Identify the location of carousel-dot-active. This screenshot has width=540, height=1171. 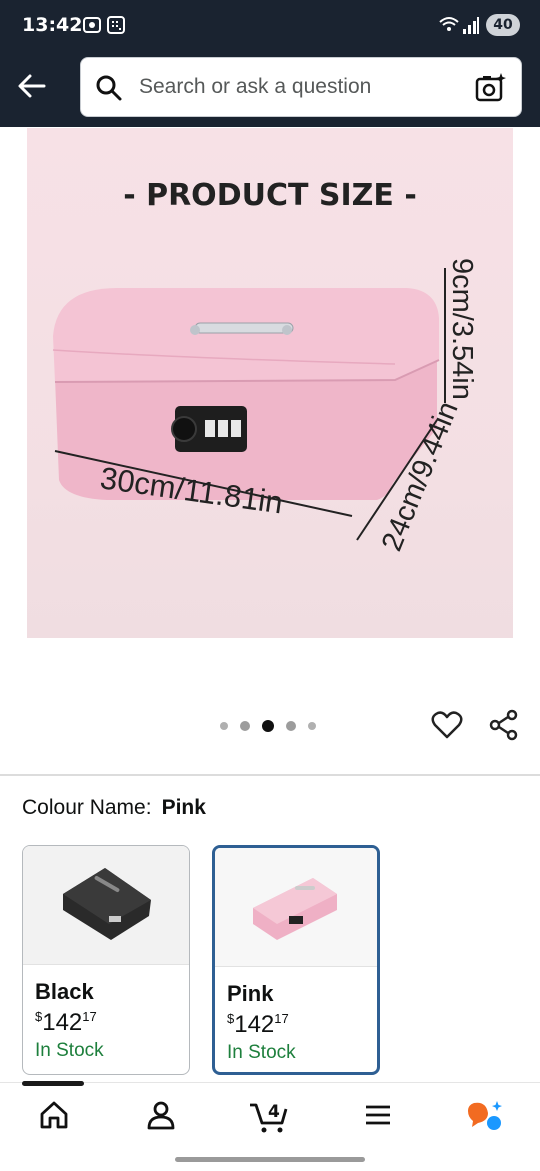
(268, 726).